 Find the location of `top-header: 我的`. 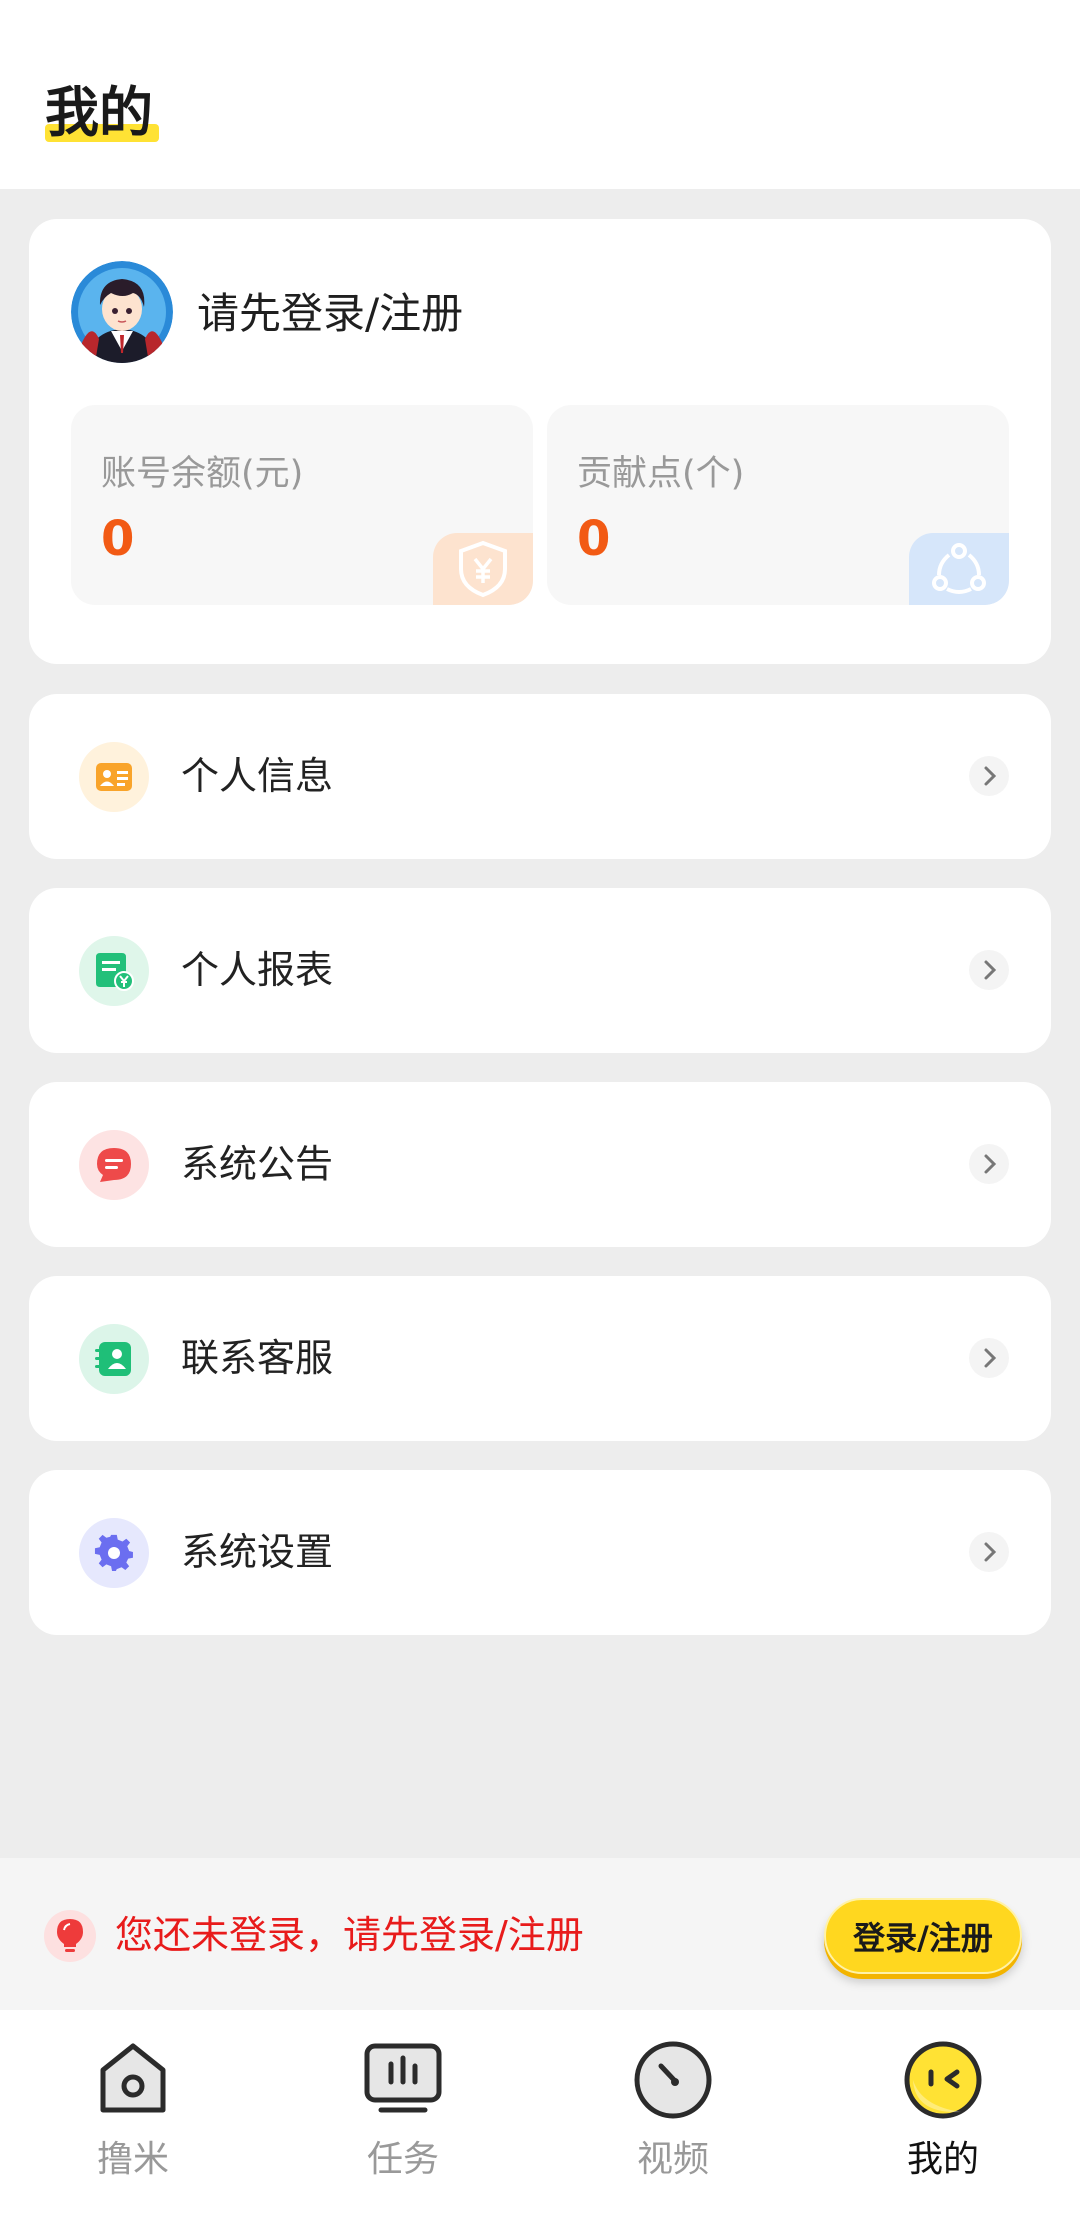

top-header: 我的 is located at coordinates (540, 94).